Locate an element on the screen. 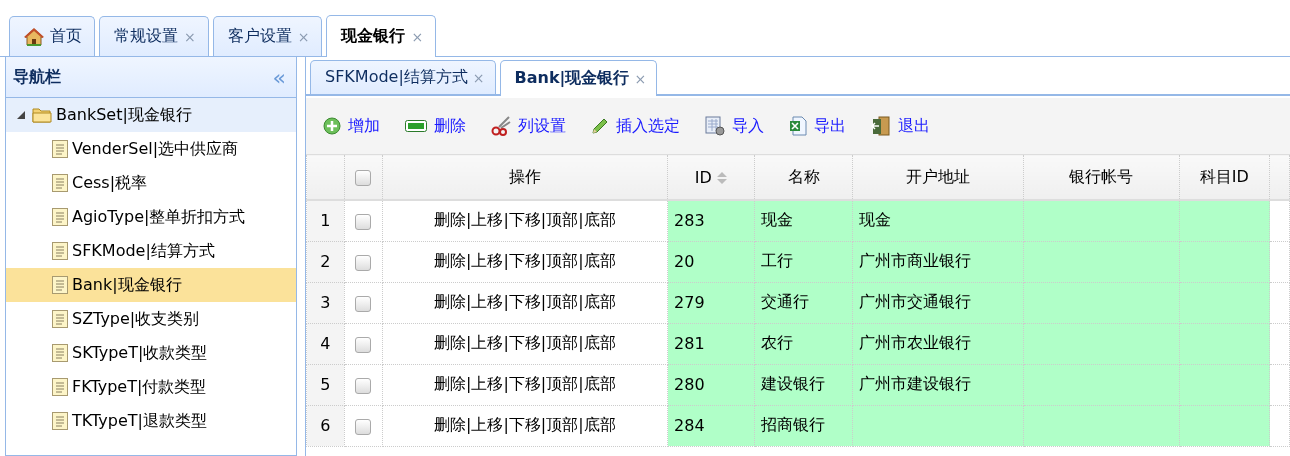 This screenshot has width=1290, height=456. tree-item: SZType|收支类别 is located at coordinates (151, 319).